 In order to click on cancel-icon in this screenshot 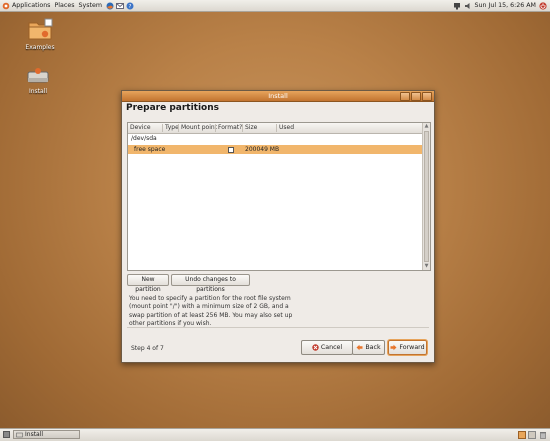, I will do `click(315, 347)`.